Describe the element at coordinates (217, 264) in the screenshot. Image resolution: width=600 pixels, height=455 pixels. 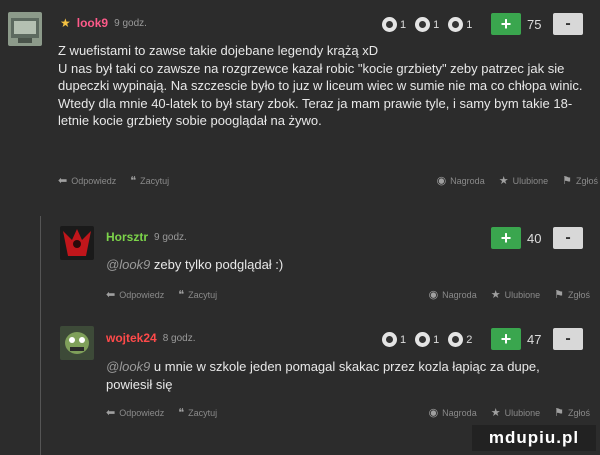
I see `comment-text: zeby tylko podglądał :)` at that location.